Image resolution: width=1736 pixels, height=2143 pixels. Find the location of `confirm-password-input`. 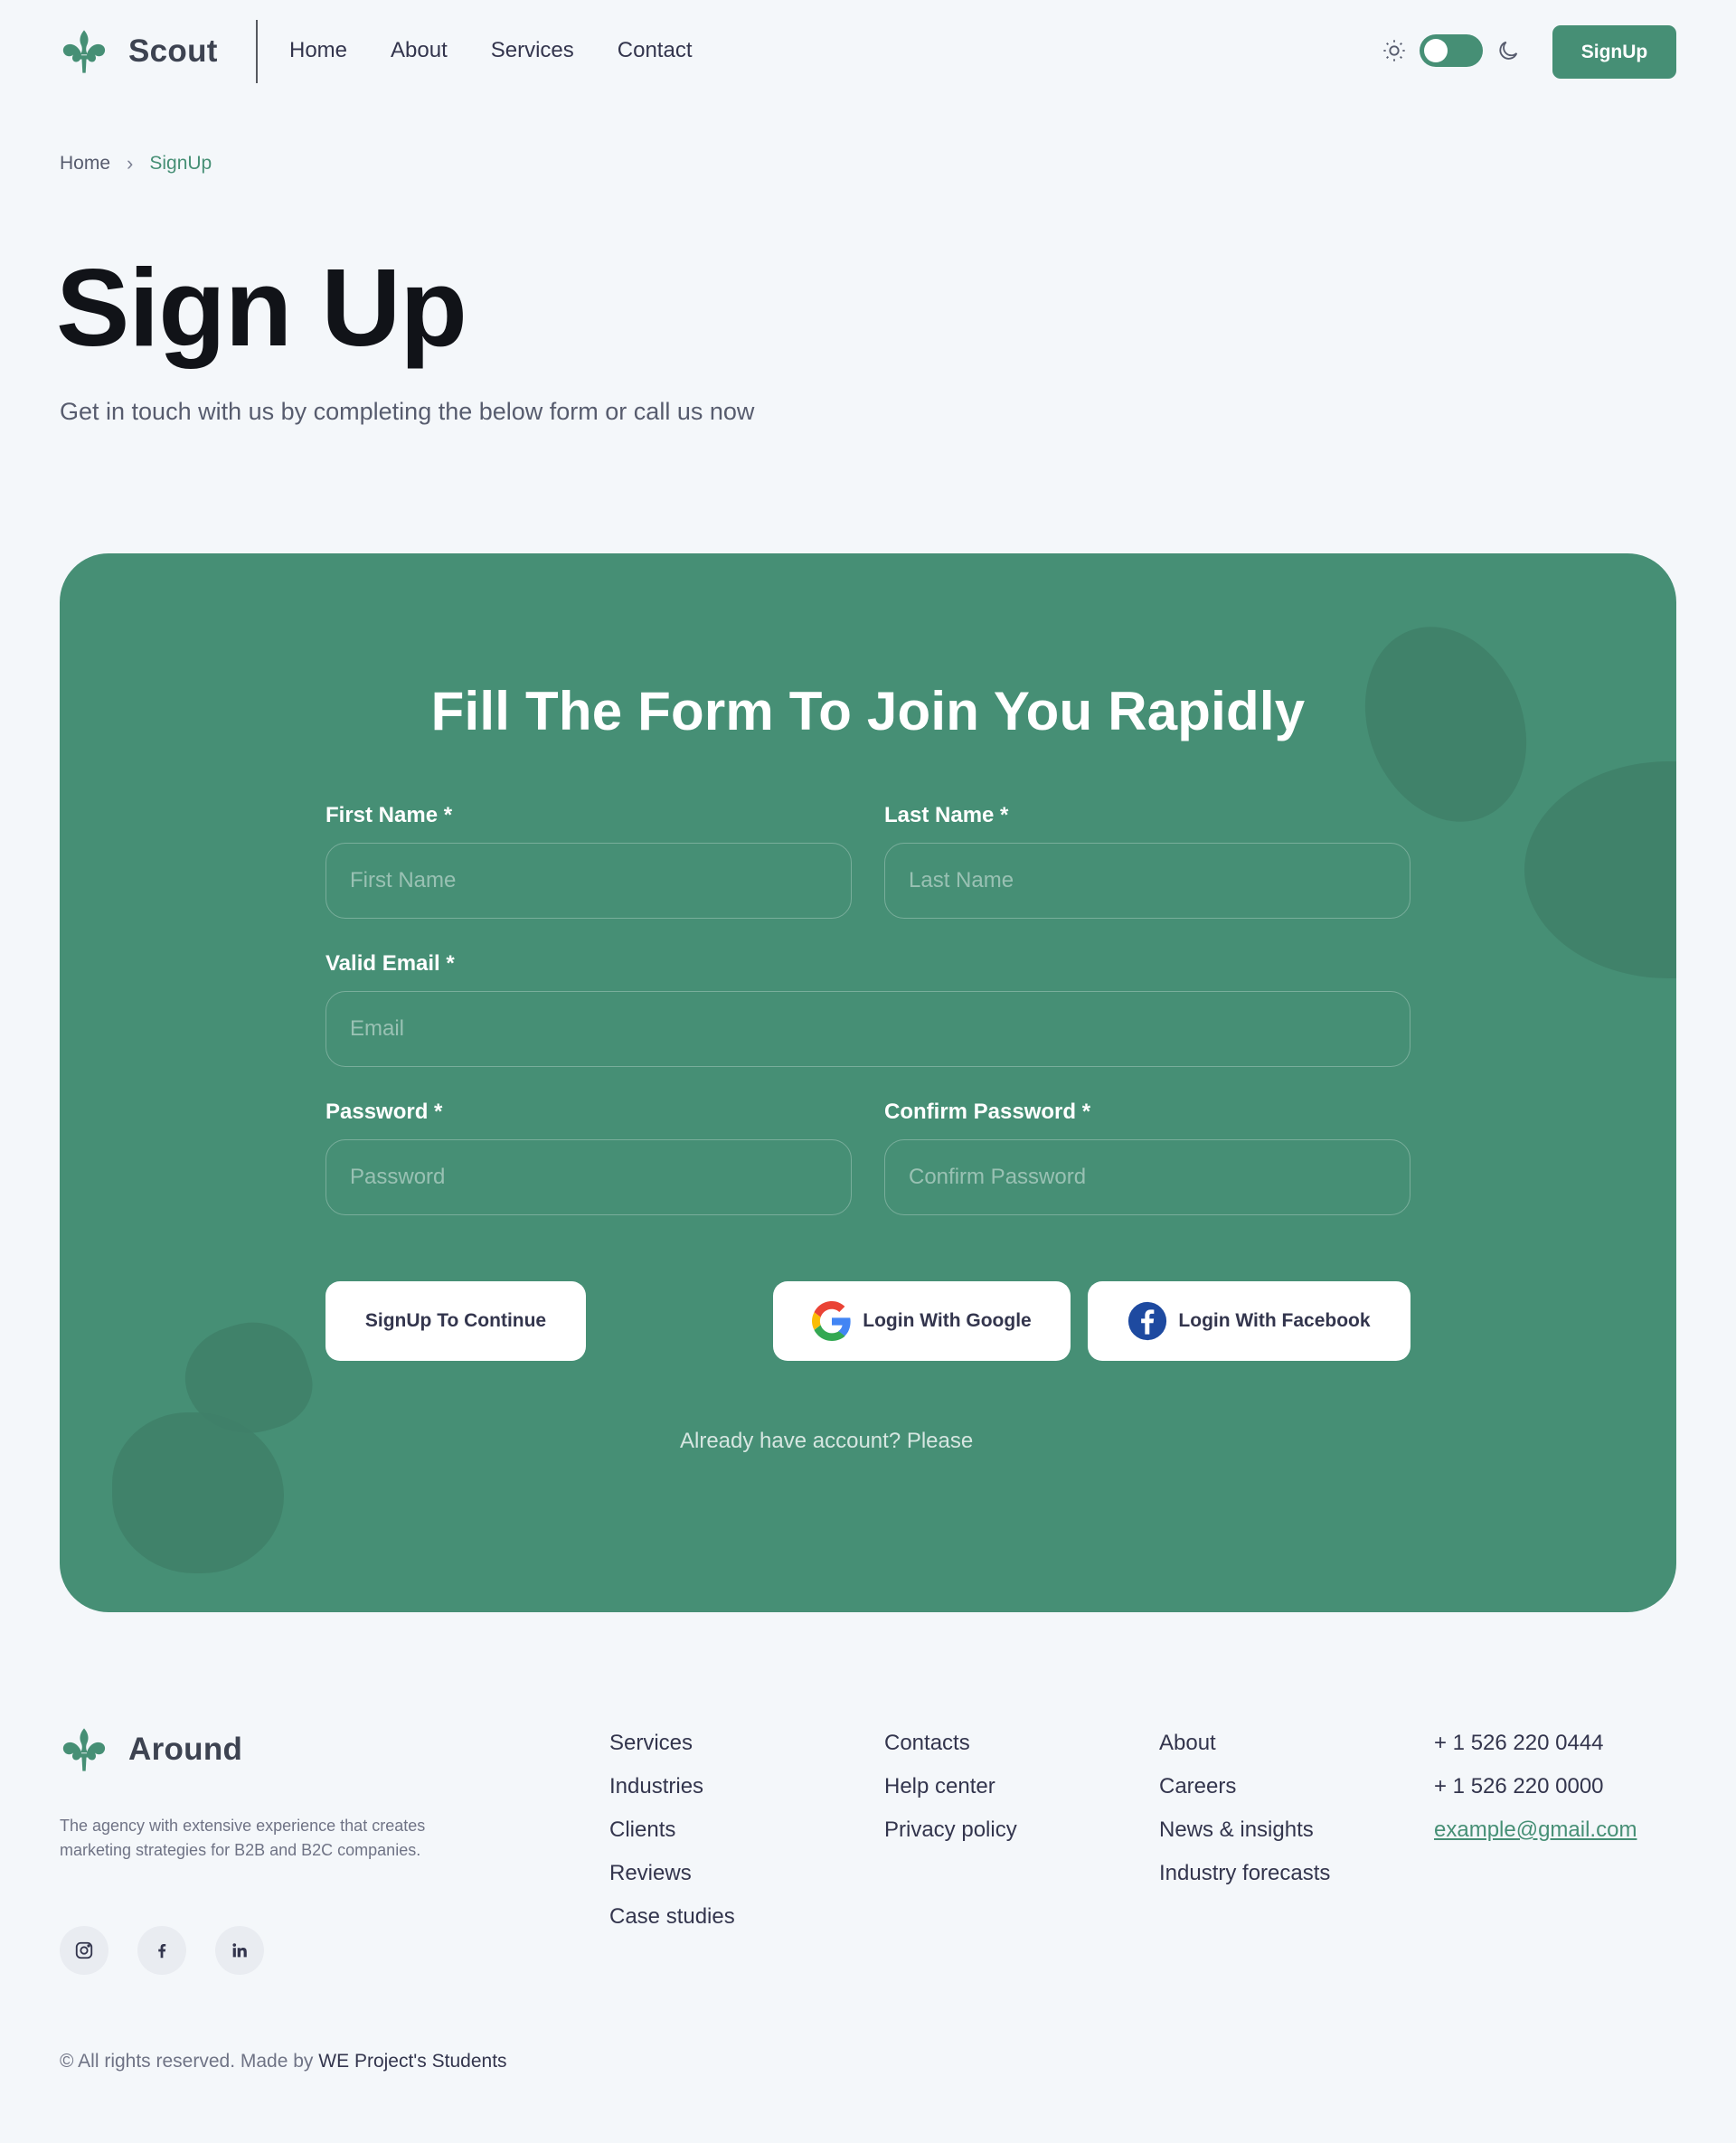

confirm-password-input is located at coordinates (1147, 1177).